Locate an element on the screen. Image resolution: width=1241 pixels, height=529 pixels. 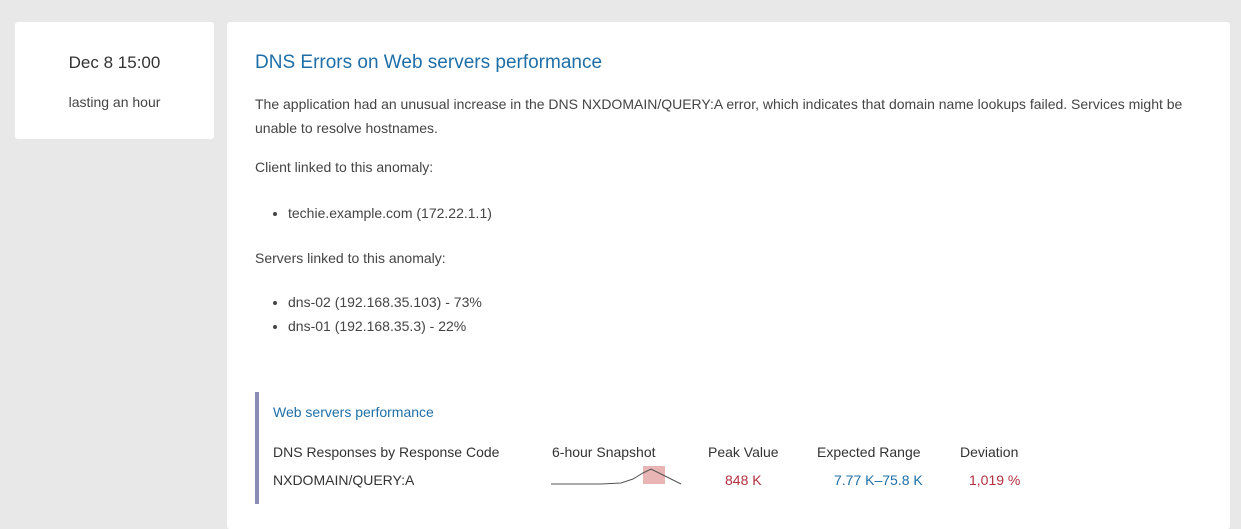
client-list: techie.example.com (172.22.1.1) is located at coordinates (373, 213).